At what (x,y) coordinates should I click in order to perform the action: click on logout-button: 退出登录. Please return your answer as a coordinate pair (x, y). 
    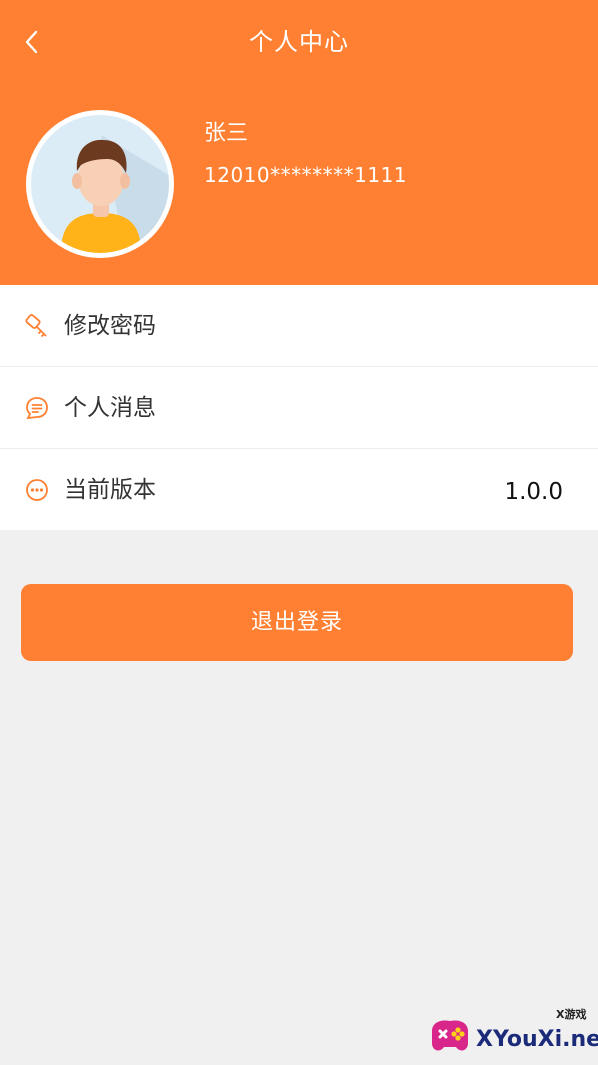
    Looking at the image, I should click on (297, 622).